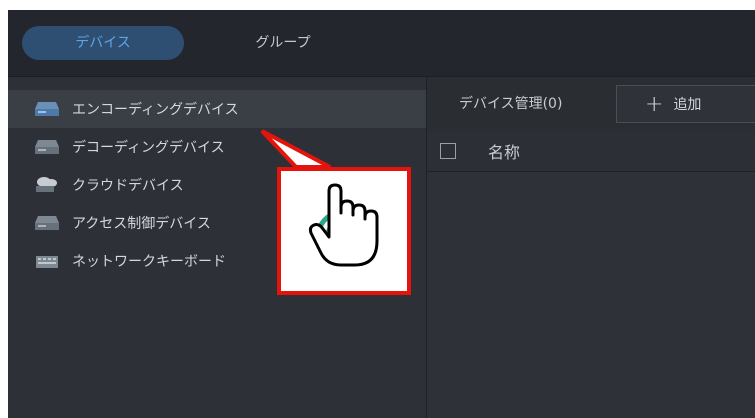 This screenshot has height=418, width=755. I want to click on sidebar-item-decoding-device: デコーディングデバイス, so click(217, 147).